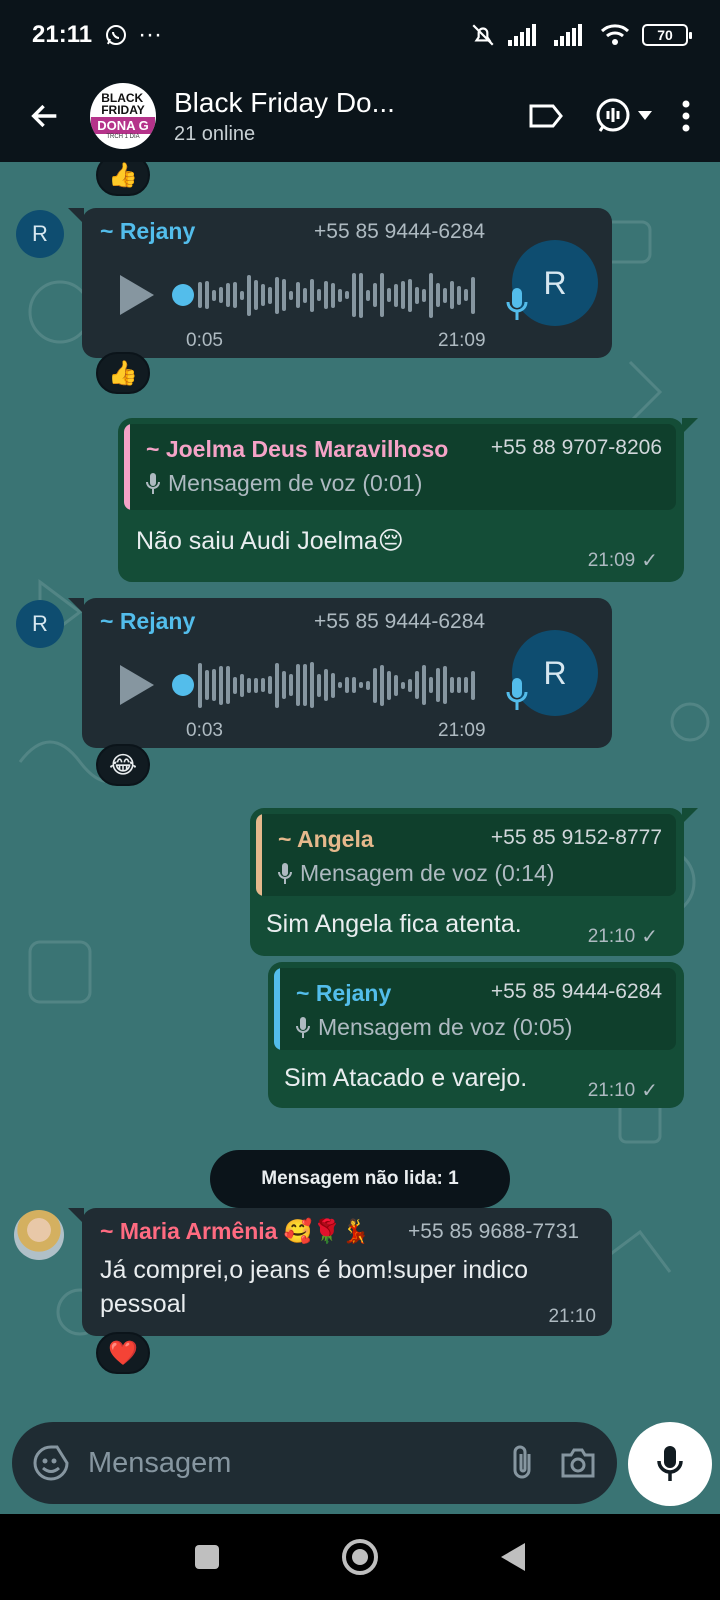 The width and height of the screenshot is (720, 1600). What do you see at coordinates (39, 1235) in the screenshot?
I see `avatar` at bounding box center [39, 1235].